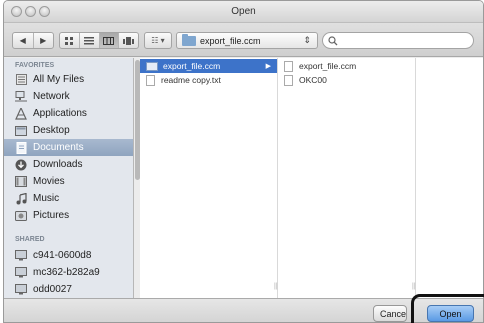 This screenshot has height=323, width=484. I want to click on forward-button: ▶, so click(44, 40).